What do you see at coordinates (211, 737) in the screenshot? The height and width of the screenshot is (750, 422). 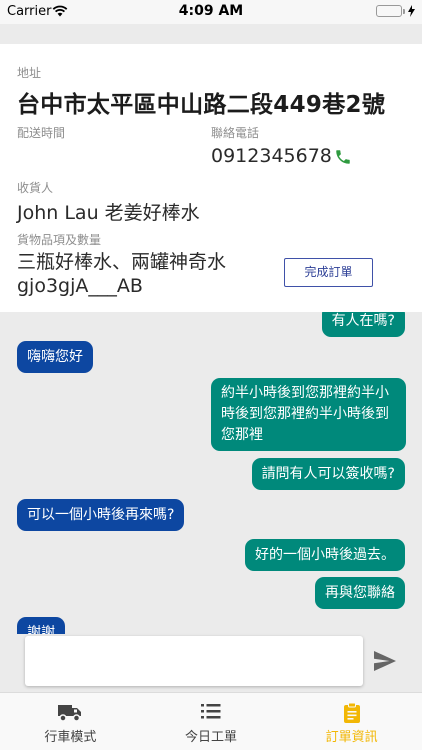 I see `tab-label: 今日工單` at bounding box center [211, 737].